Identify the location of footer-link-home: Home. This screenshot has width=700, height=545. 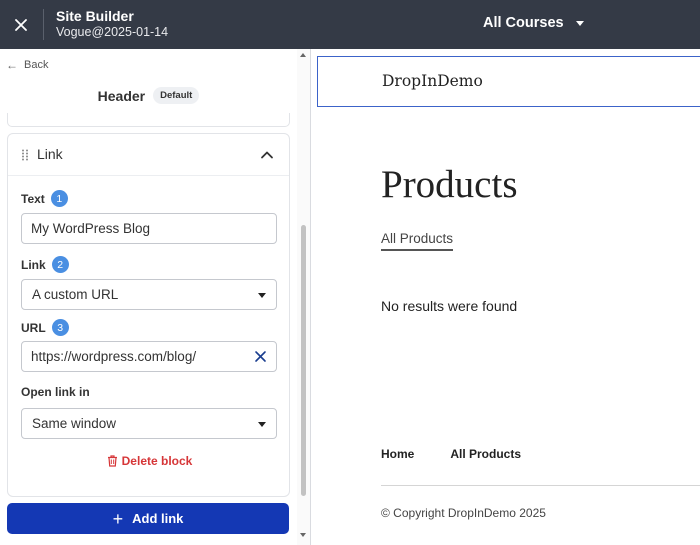
(397, 454).